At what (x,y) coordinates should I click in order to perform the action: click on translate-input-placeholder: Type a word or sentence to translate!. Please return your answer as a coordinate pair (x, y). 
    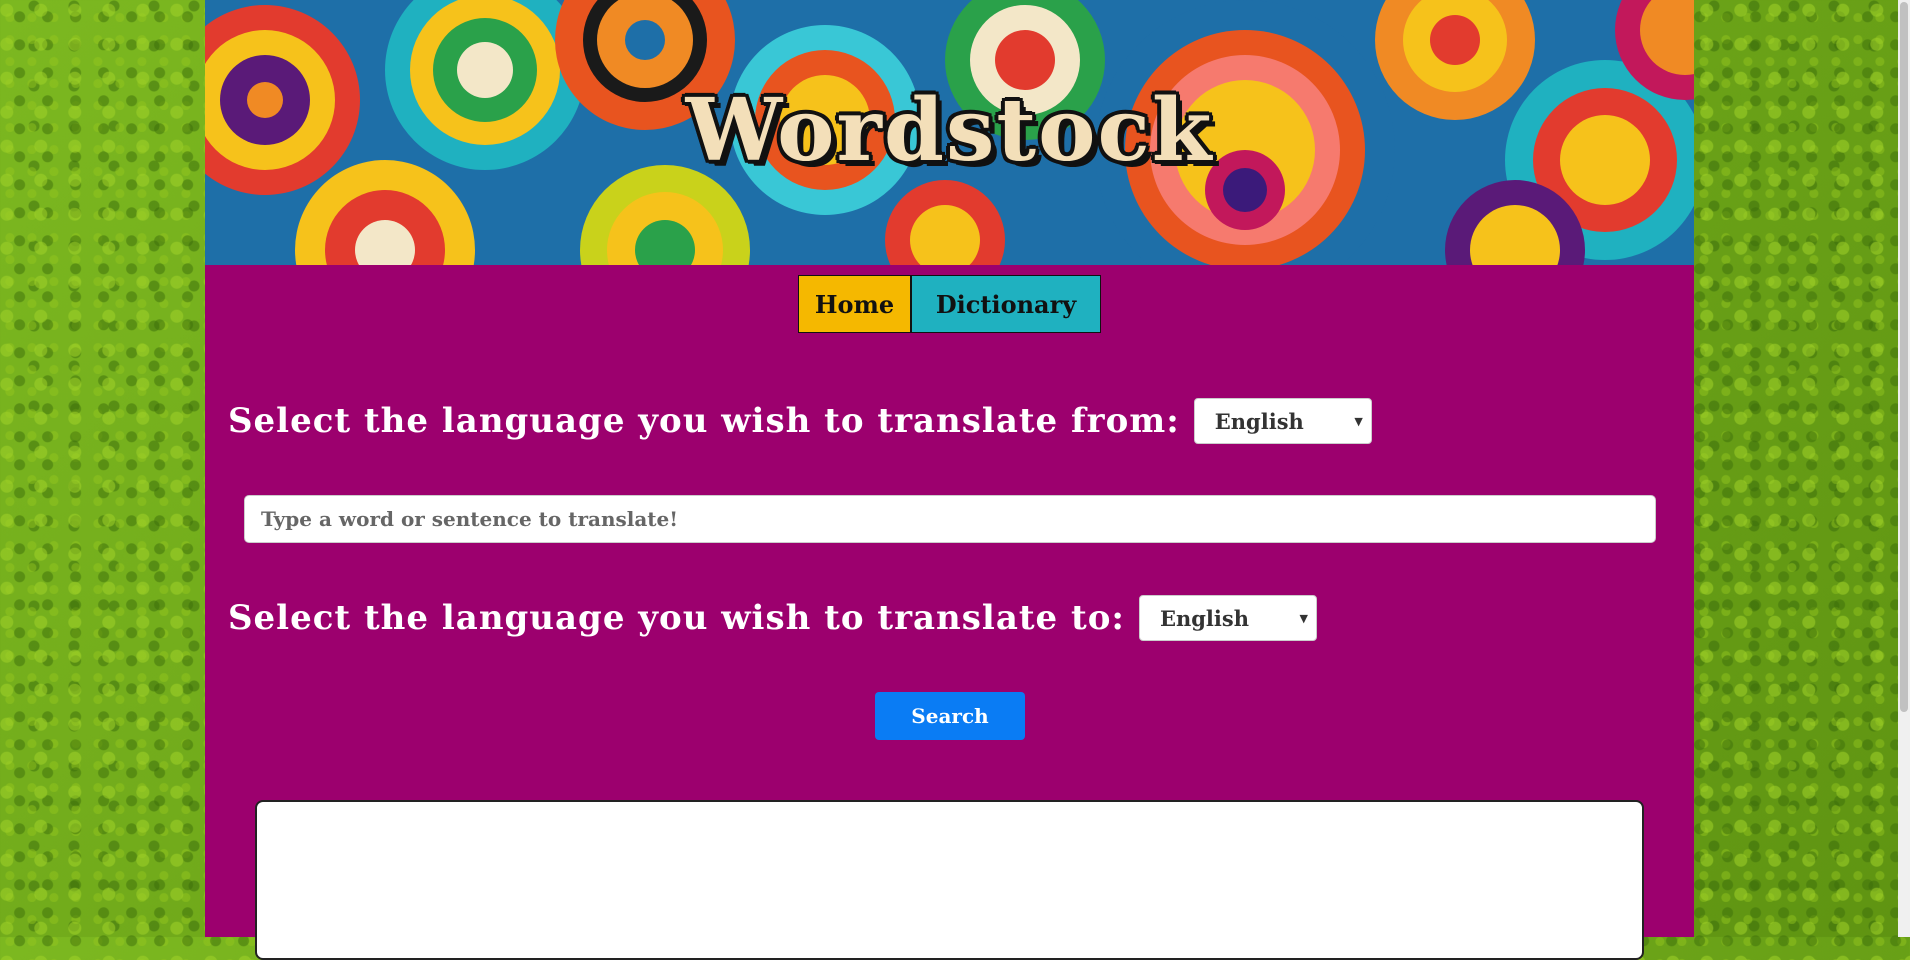
    Looking at the image, I should click on (470, 519).